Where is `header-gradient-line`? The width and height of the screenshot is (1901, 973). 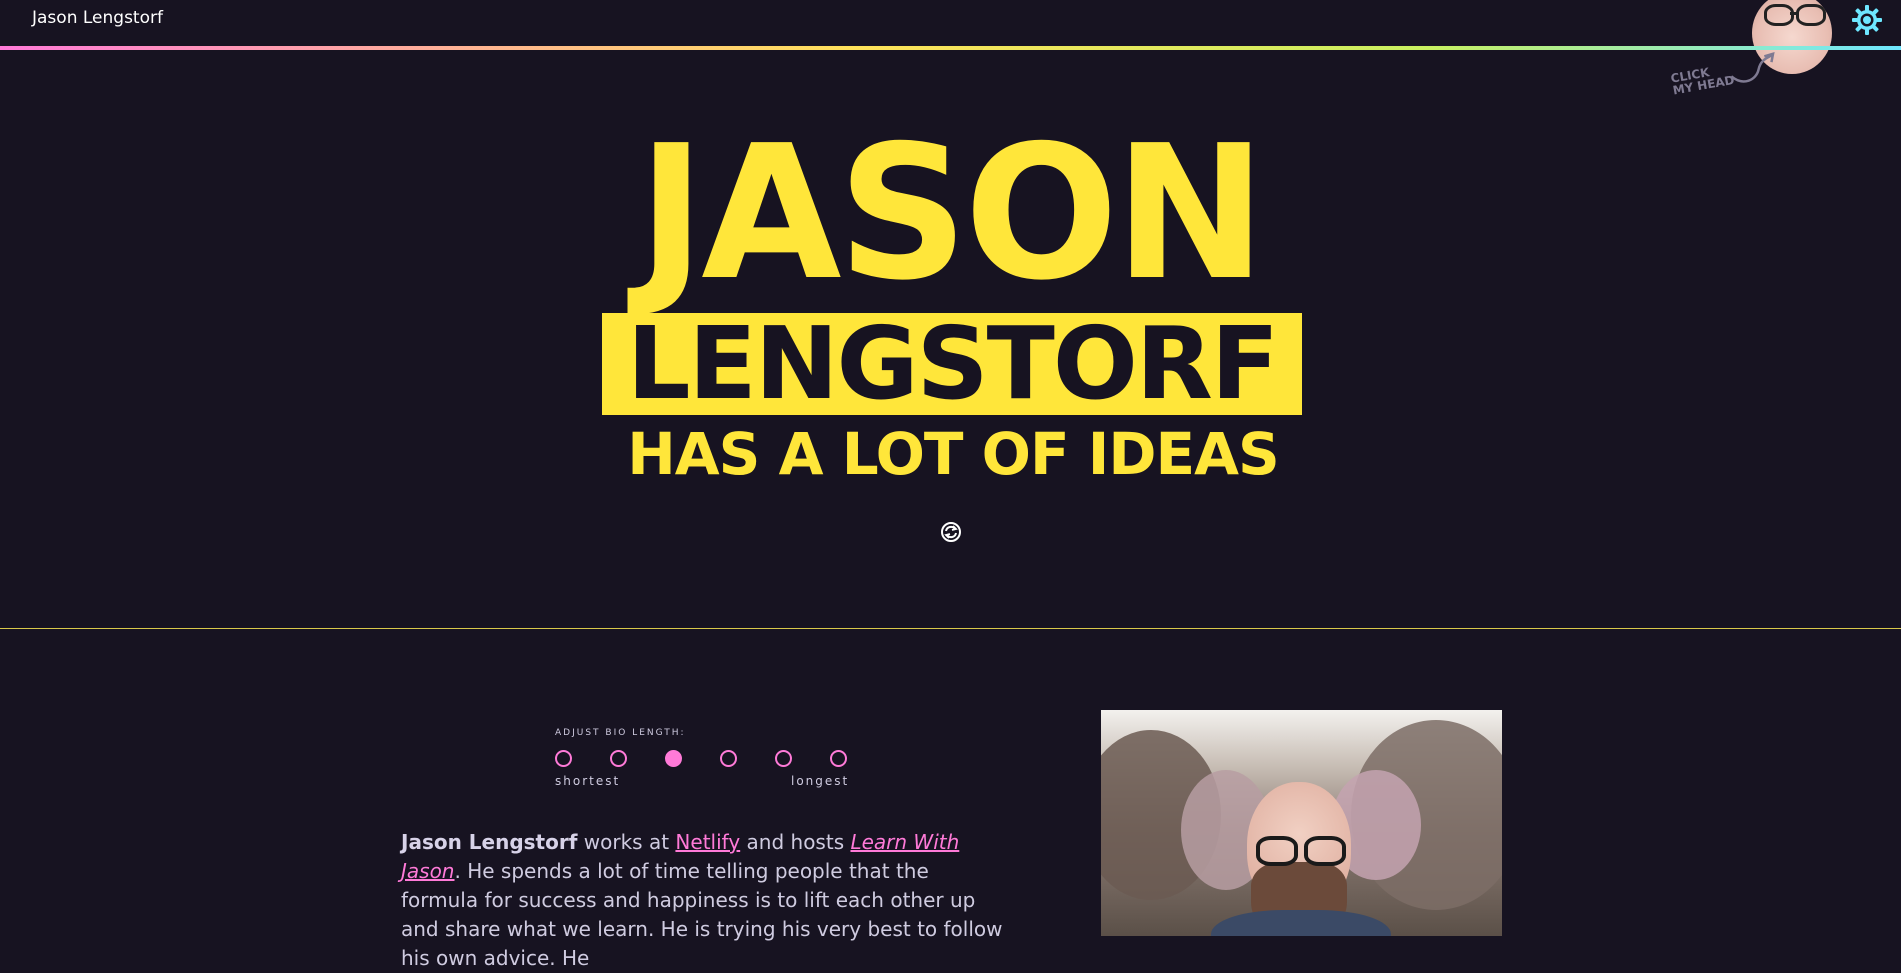
header-gradient-line is located at coordinates (950, 48).